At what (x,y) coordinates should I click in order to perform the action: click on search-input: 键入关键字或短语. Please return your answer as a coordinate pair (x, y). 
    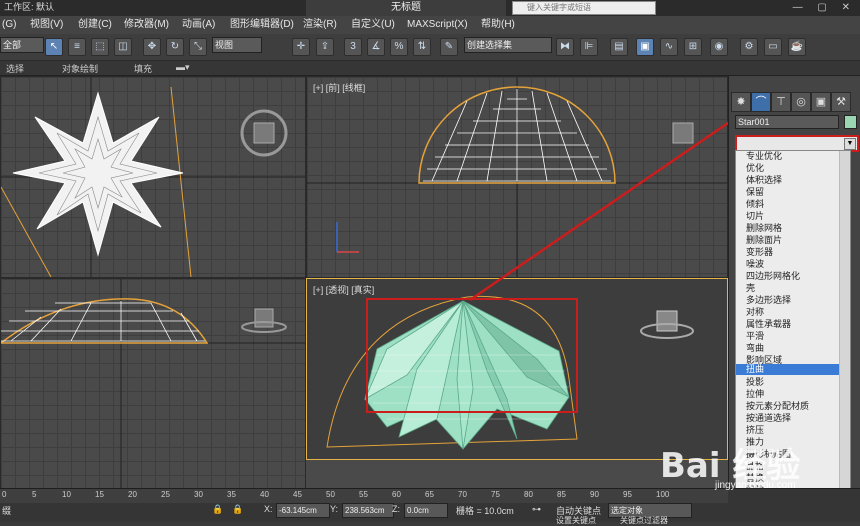
    Looking at the image, I should click on (584, 8).